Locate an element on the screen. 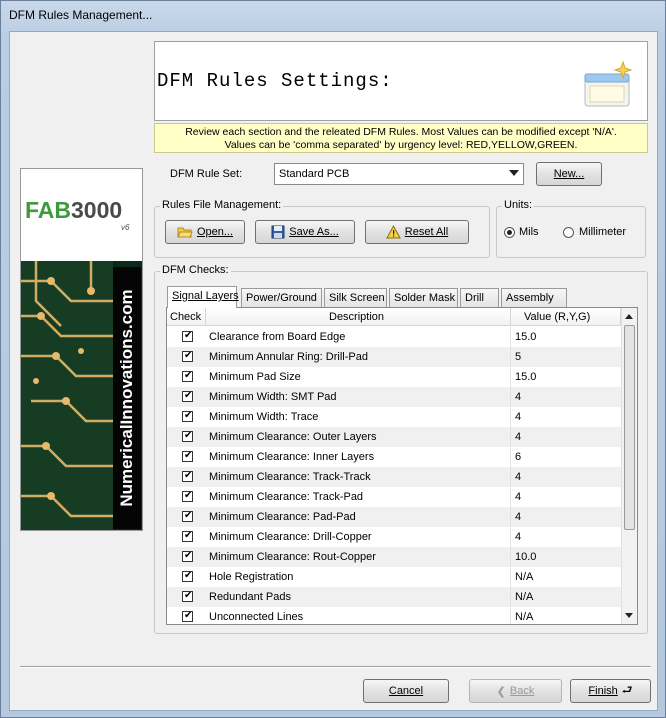 The image size is (666, 718). wizard-window-icon is located at coordinates (608, 83).